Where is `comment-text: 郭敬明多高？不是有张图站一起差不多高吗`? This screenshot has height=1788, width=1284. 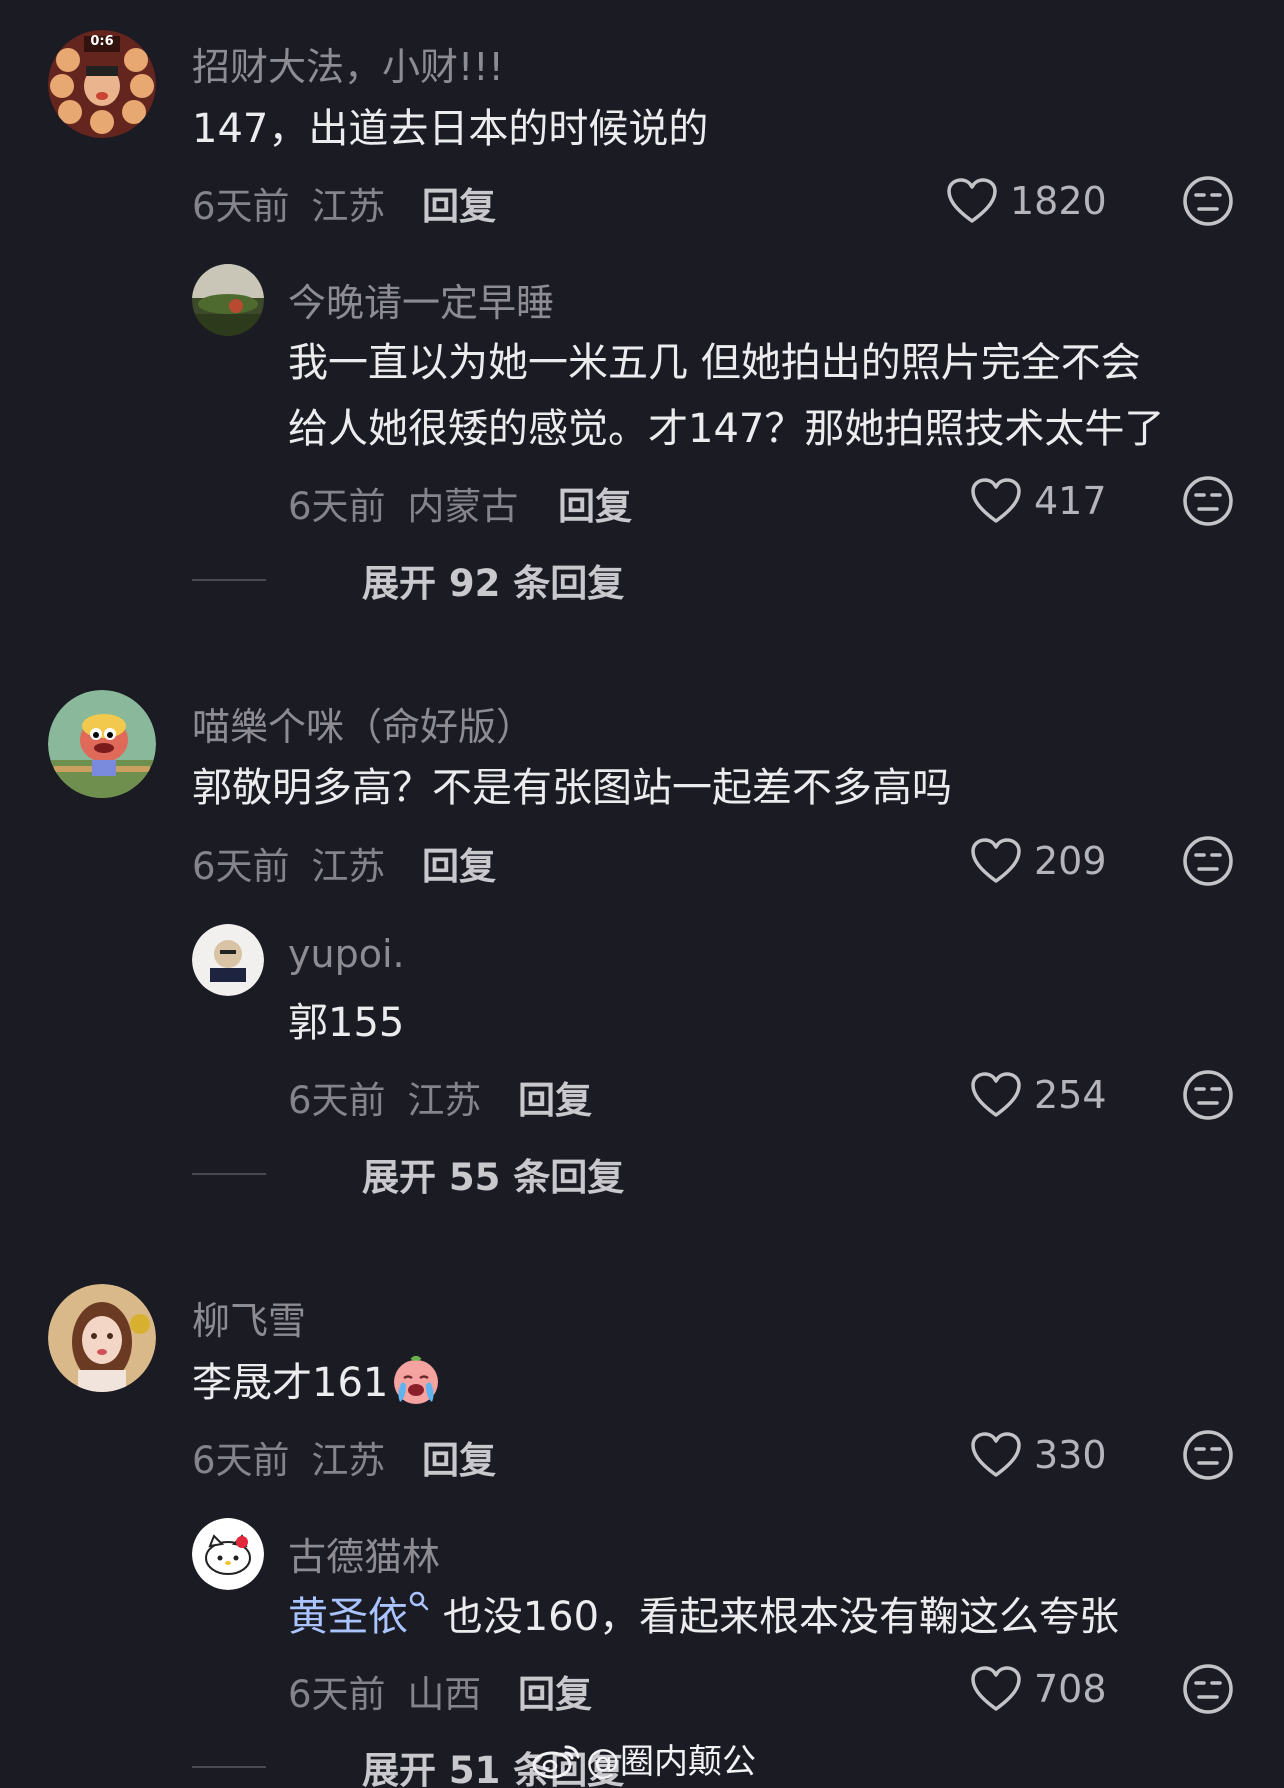 comment-text: 郭敬明多高？不是有张图站一起差不多高吗 is located at coordinates (572, 788).